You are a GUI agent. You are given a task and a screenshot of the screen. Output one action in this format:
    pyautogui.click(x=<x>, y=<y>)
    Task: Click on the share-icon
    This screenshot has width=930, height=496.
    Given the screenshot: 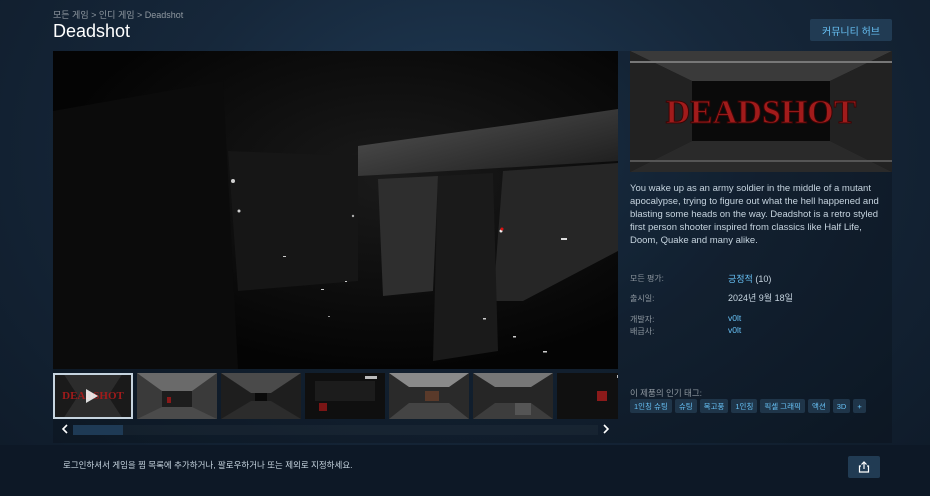 What is the action you would take?
    pyautogui.click(x=864, y=467)
    